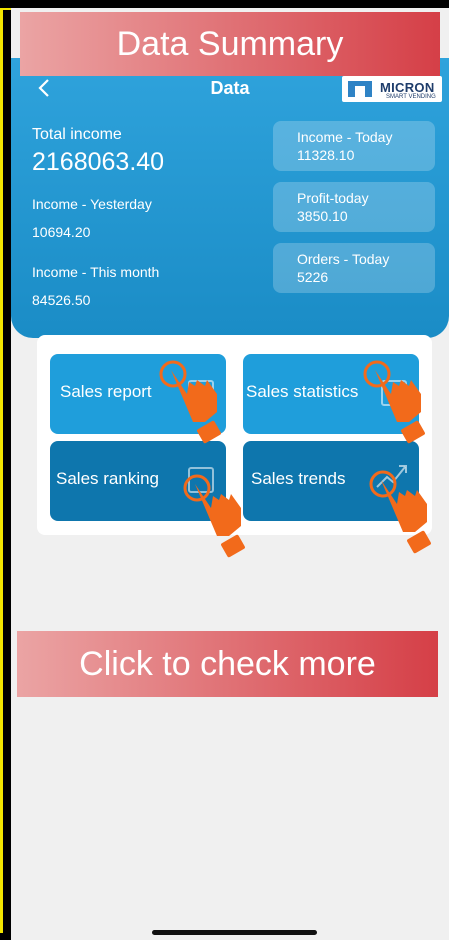  What do you see at coordinates (343, 259) in the screenshot?
I see `stat-label: Orders - Today` at bounding box center [343, 259].